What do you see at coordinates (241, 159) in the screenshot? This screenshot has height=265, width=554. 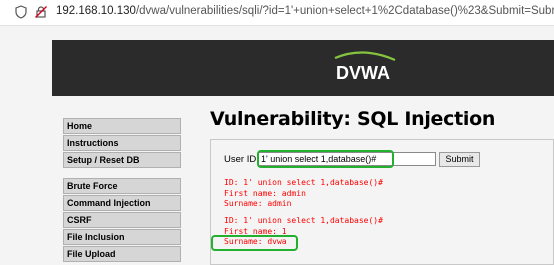 I see `user-id-label: User ID:` at bounding box center [241, 159].